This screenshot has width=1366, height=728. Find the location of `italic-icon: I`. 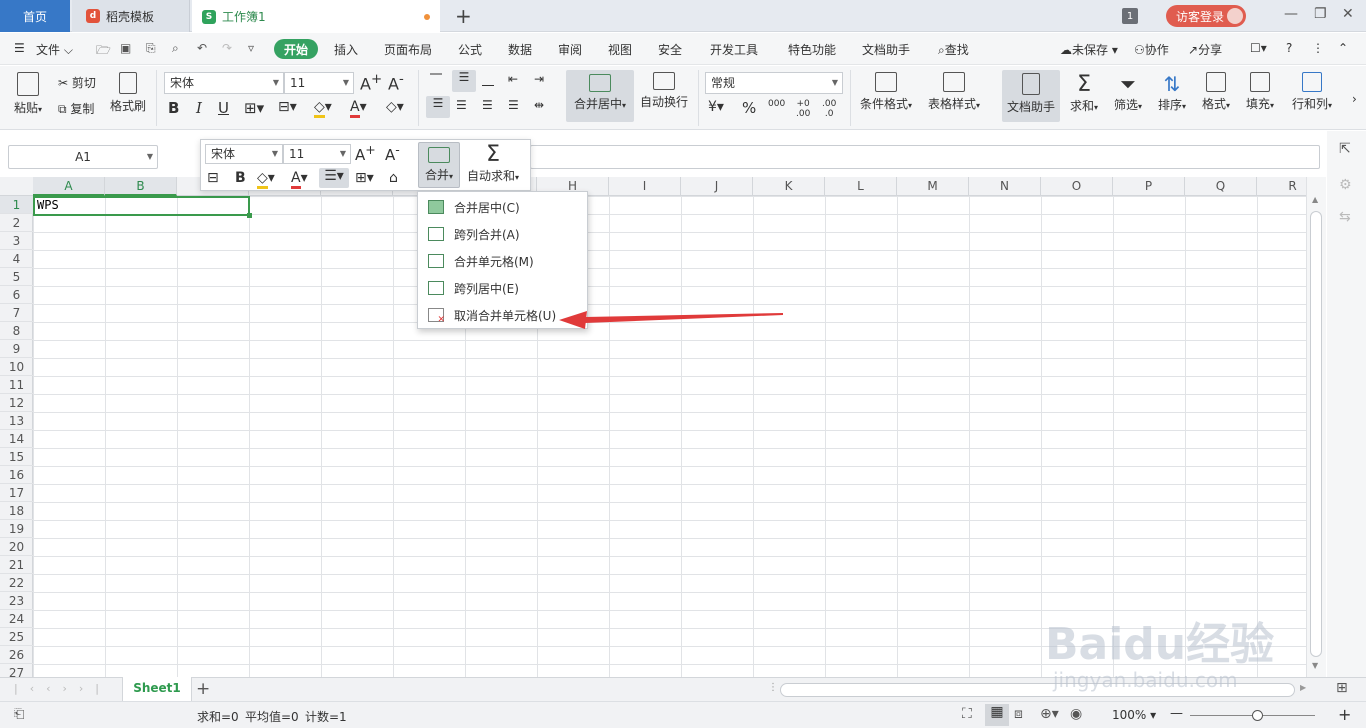

italic-icon: I is located at coordinates (199, 108).